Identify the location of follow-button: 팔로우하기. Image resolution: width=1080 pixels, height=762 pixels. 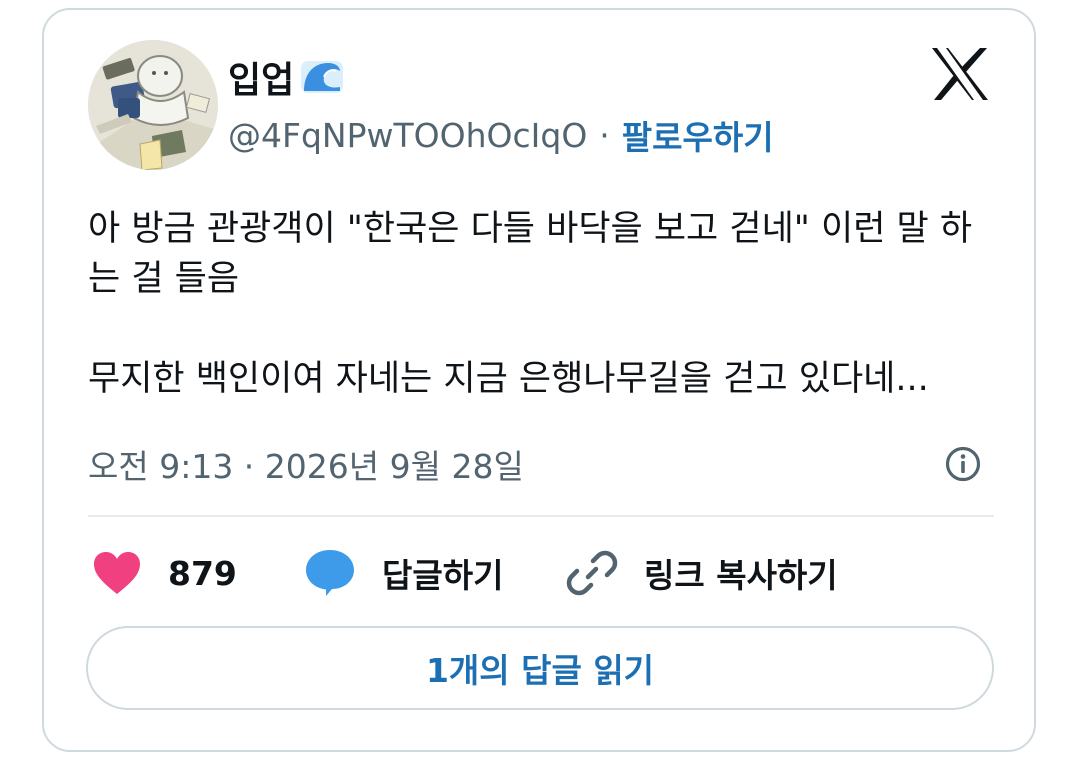
(698, 135).